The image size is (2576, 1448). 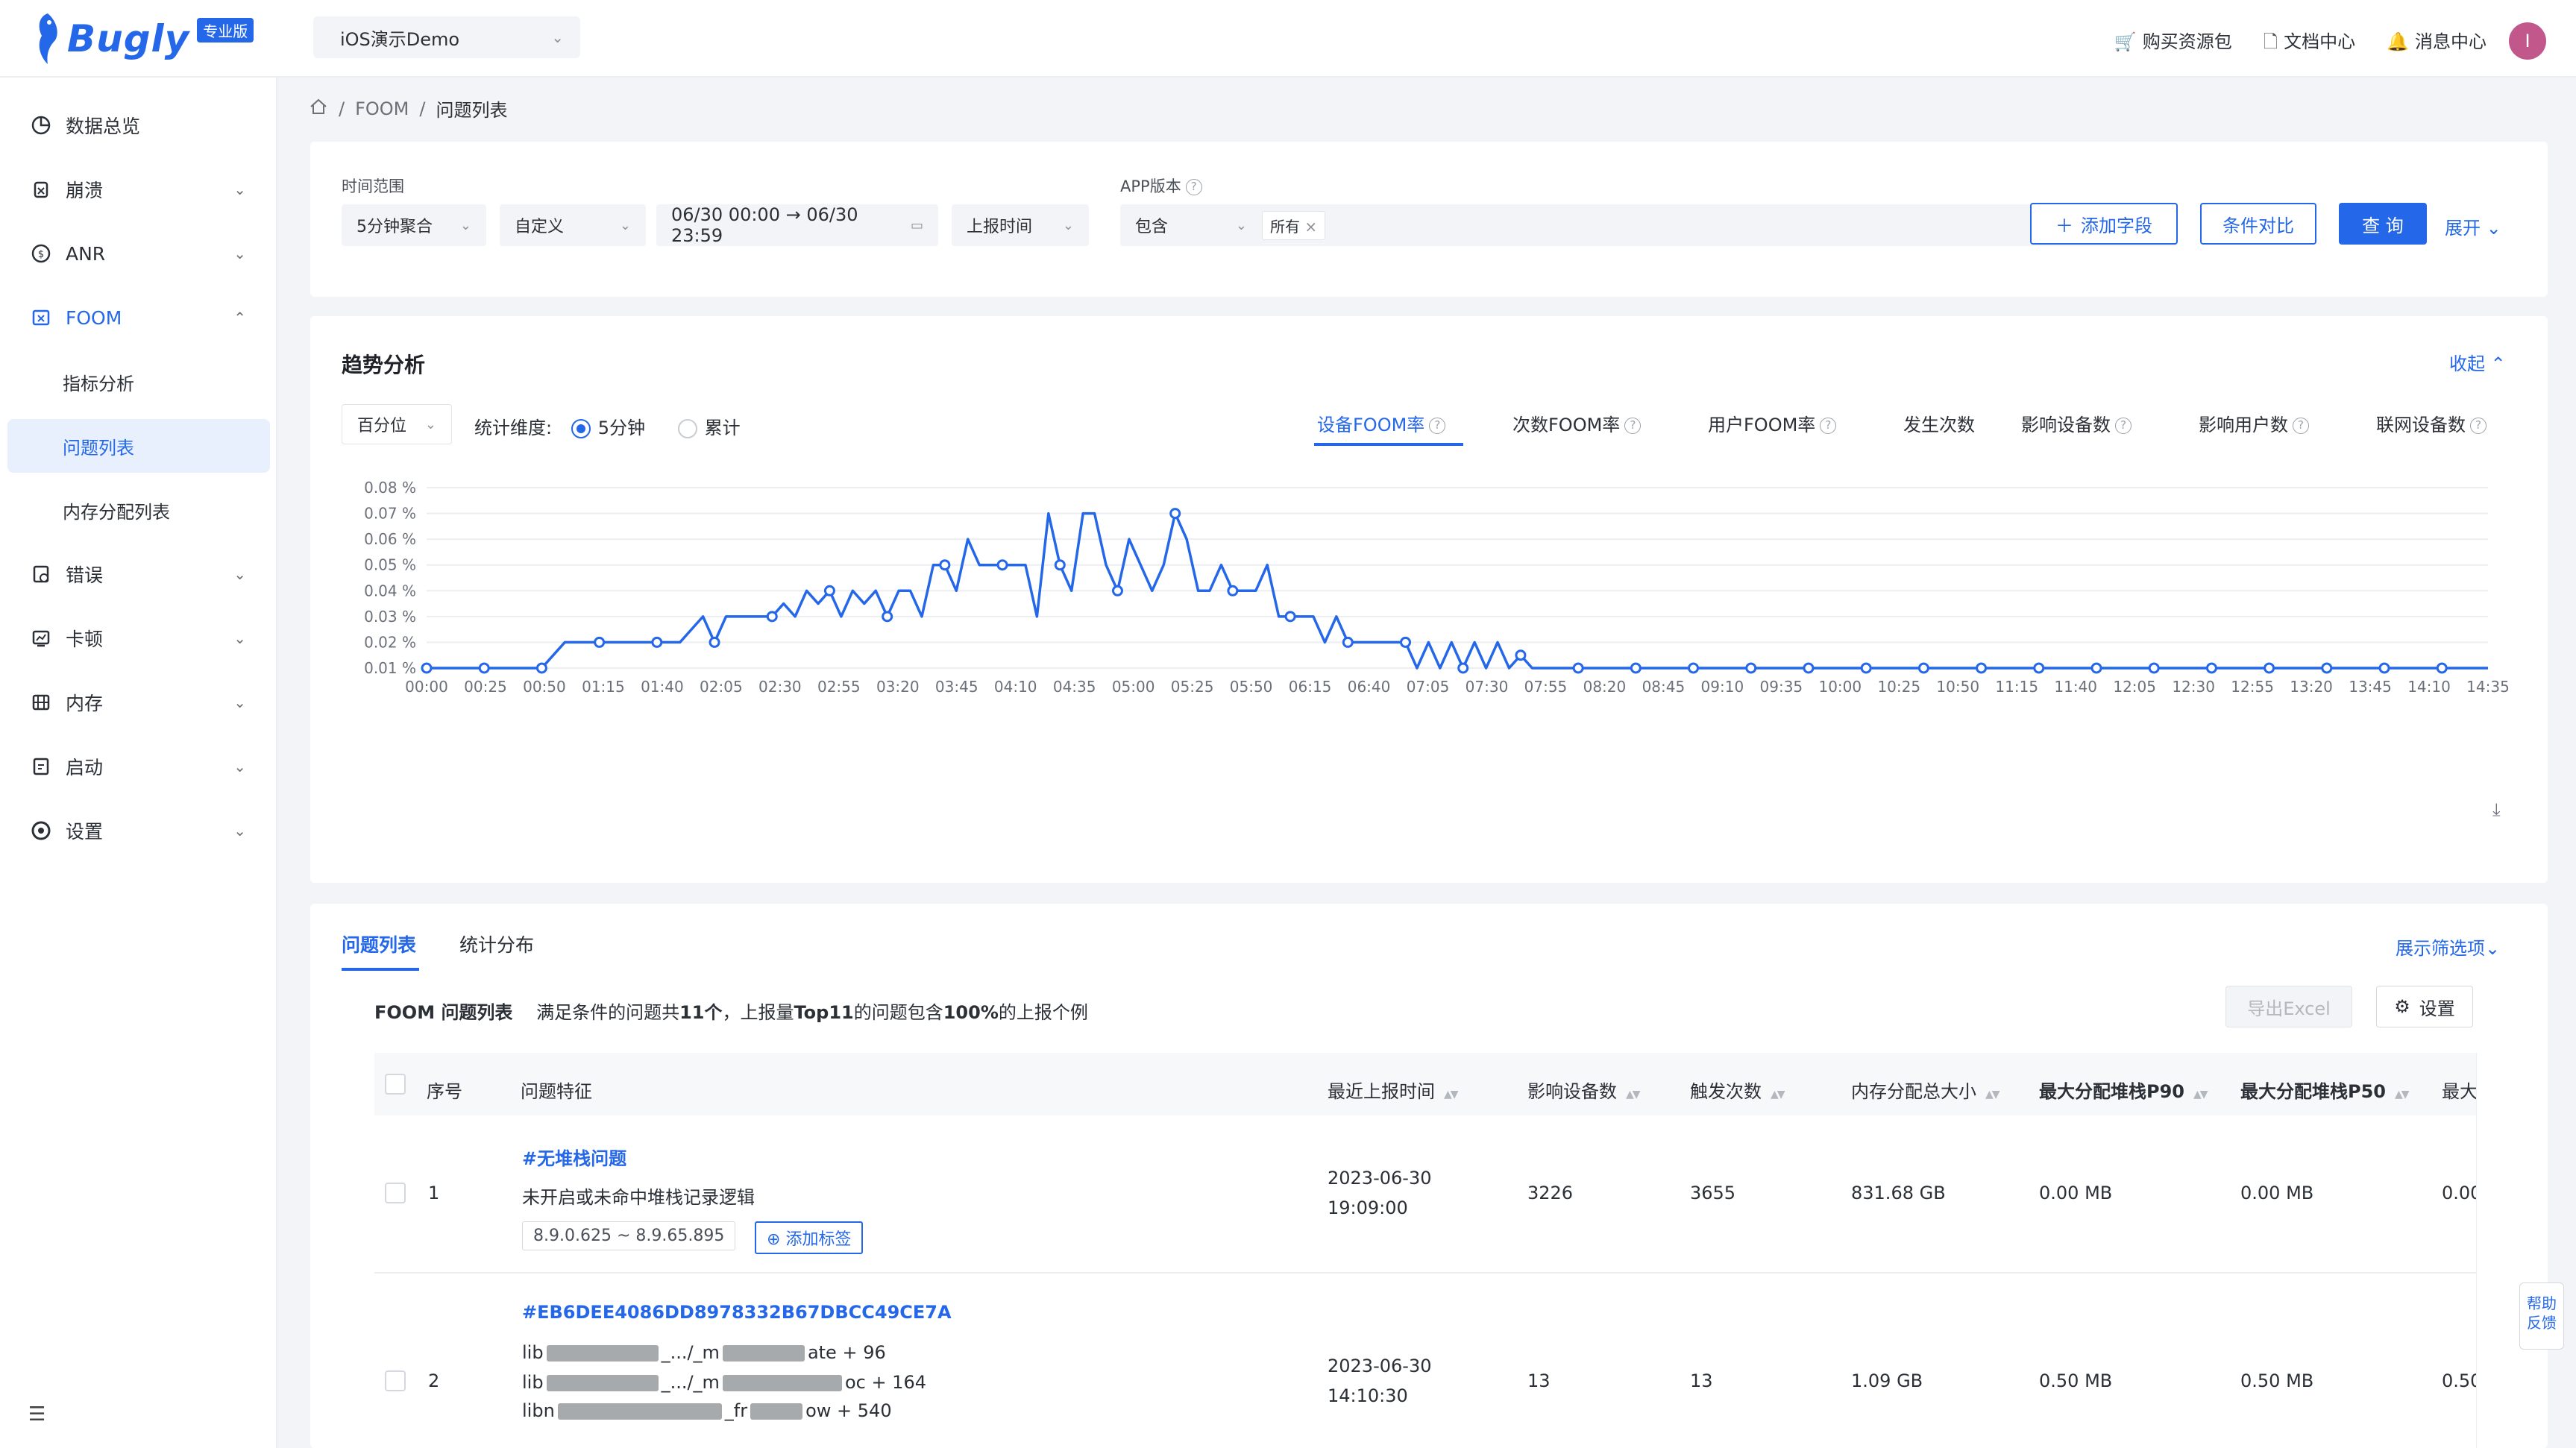 I want to click on tab-issue-list: 问题列表, so click(x=379, y=944).